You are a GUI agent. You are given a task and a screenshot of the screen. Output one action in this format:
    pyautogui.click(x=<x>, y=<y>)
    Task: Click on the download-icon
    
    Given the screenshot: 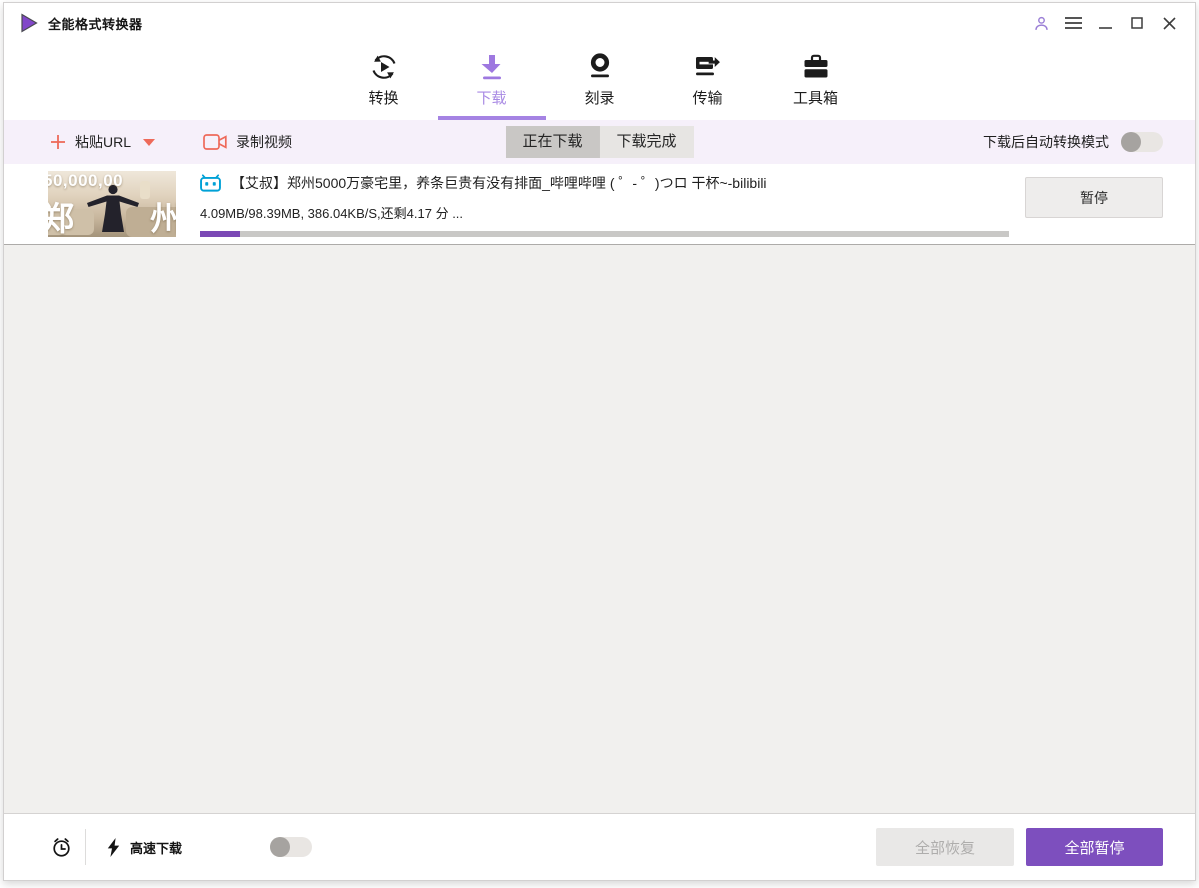 What is the action you would take?
    pyautogui.click(x=491, y=67)
    